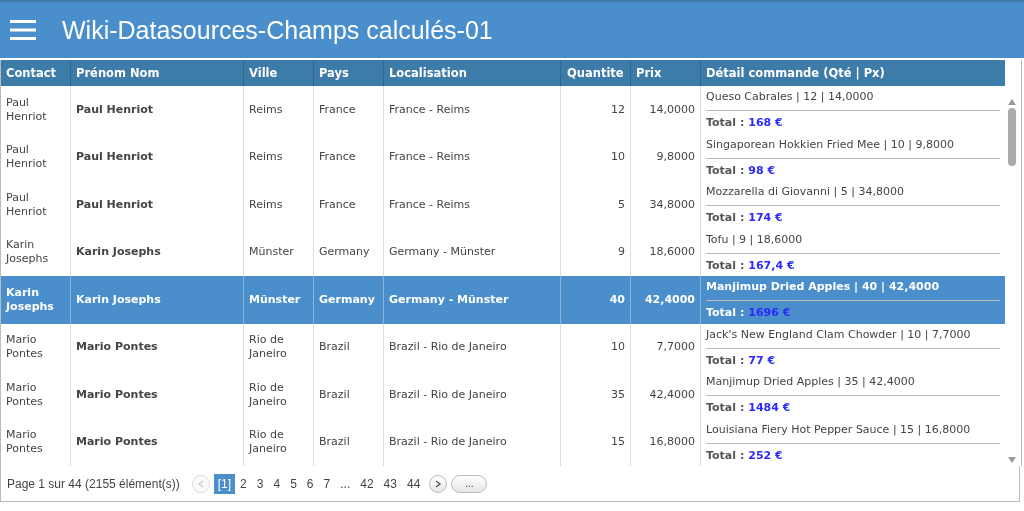  I want to click on table-cell: 34,8000, so click(672, 204).